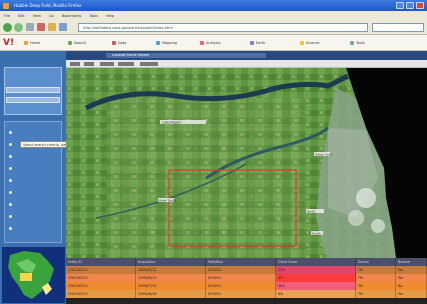 The height and width of the screenshot is (304, 427). I want to click on column-header: Acquisition, so click(171, 262).